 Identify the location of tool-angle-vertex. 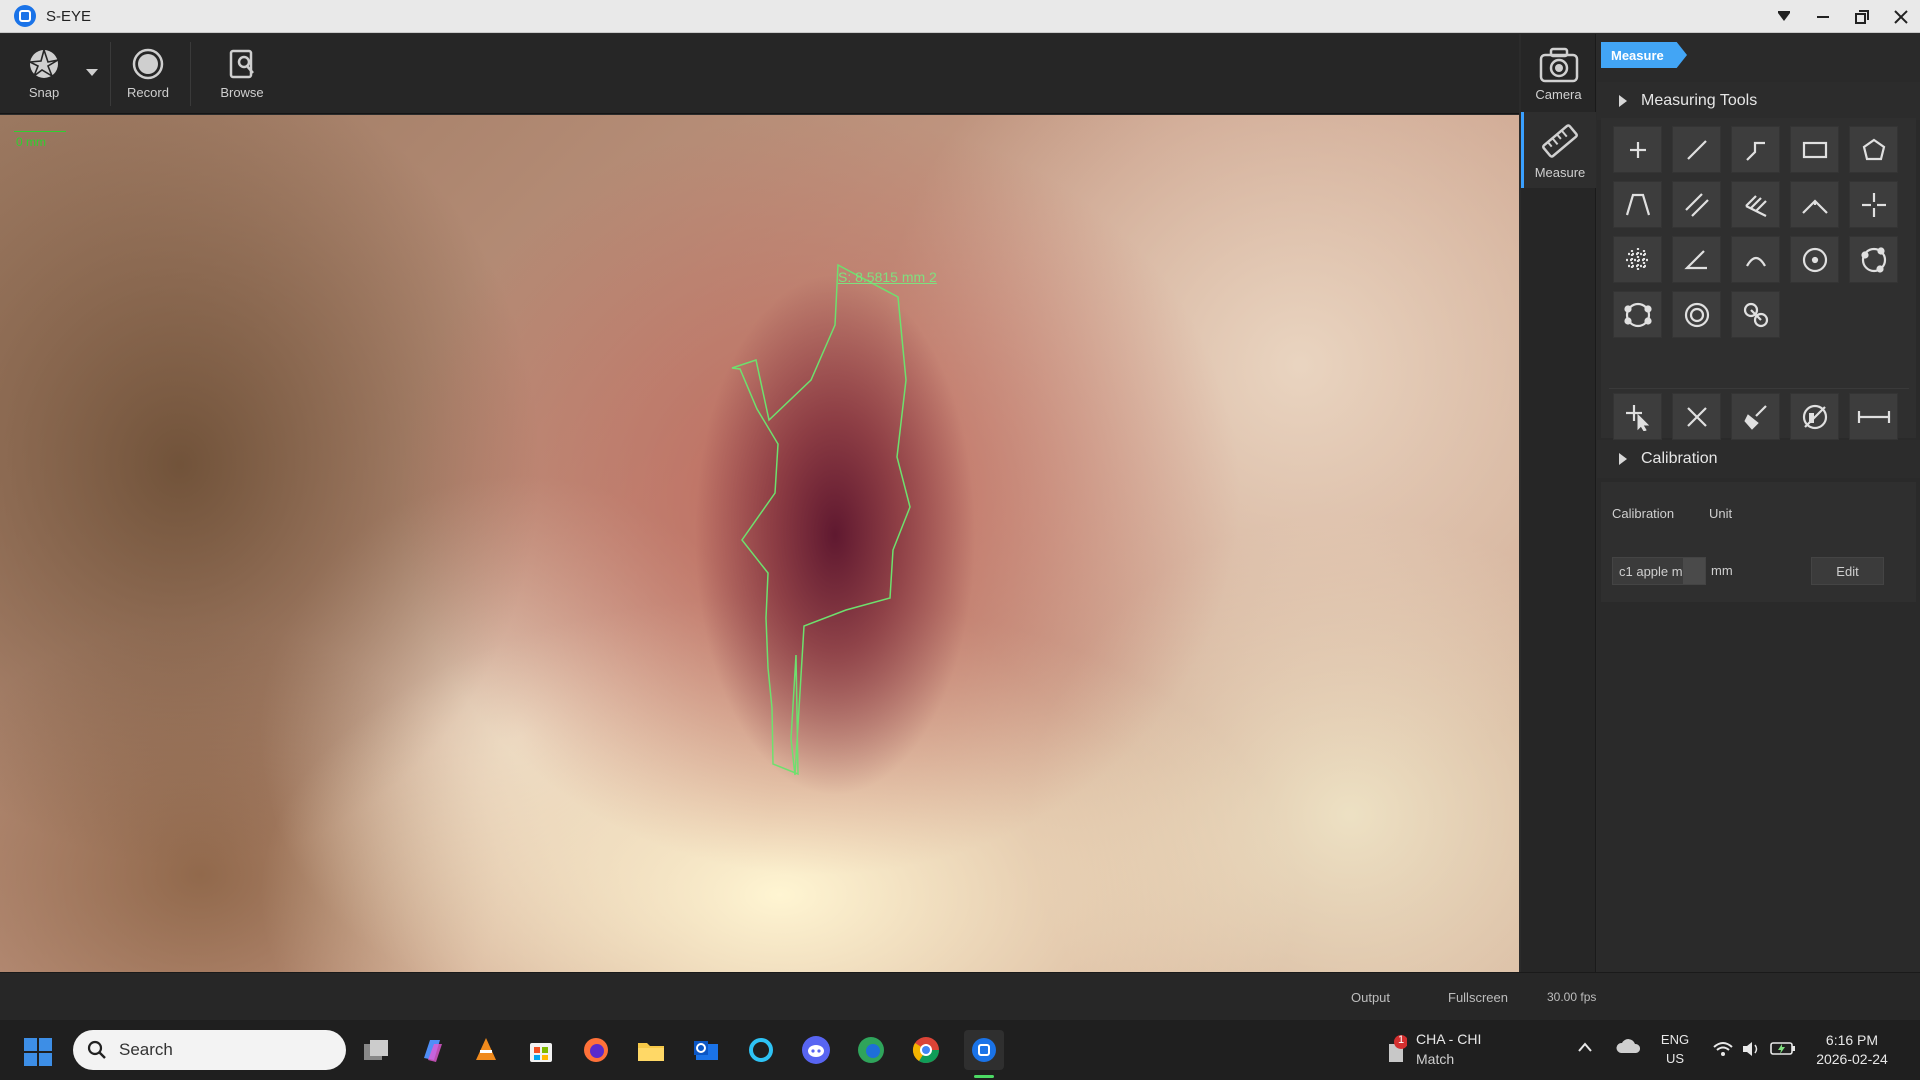
(1814, 204).